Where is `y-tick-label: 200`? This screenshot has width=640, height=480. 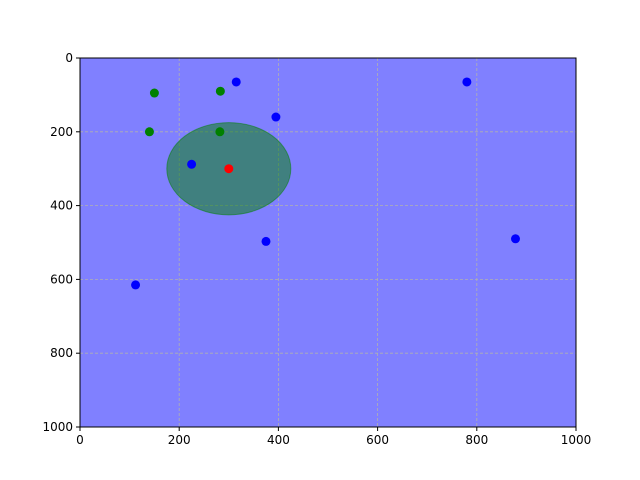 y-tick-label: 200 is located at coordinates (61, 132).